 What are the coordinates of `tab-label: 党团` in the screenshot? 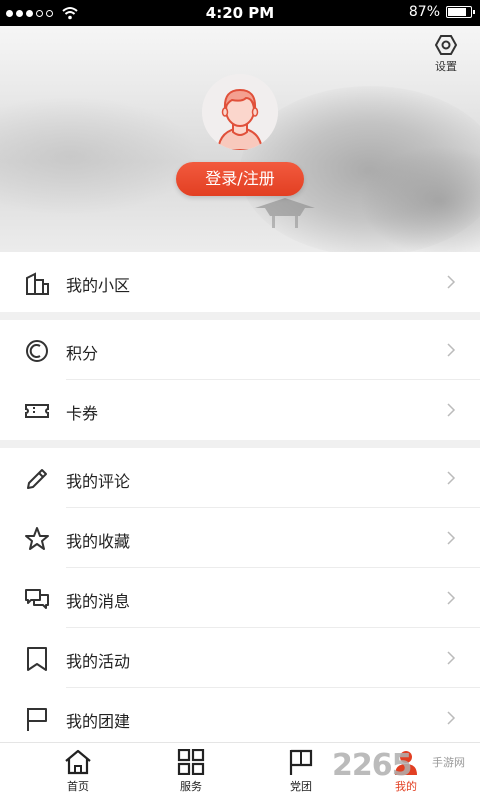 It's located at (301, 786).